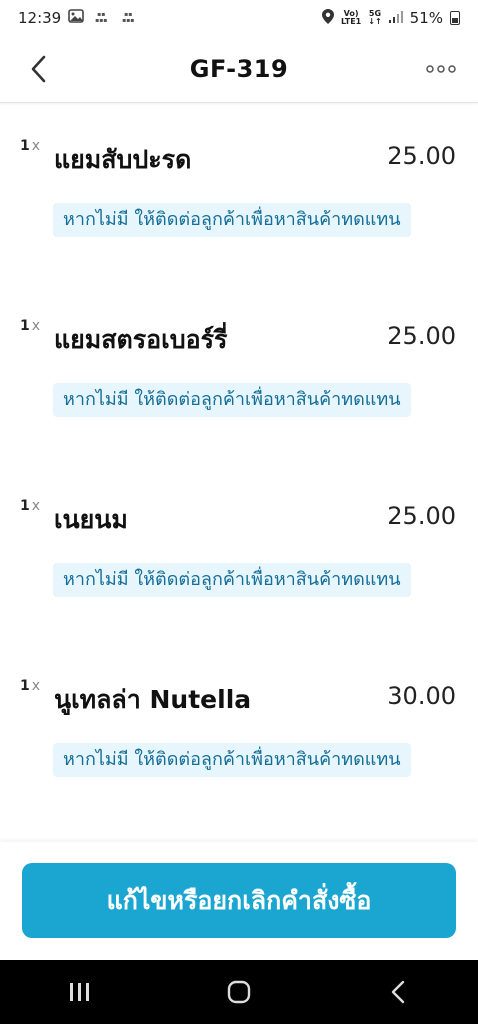 The width and height of the screenshot is (478, 1024). Describe the element at coordinates (395, 18) in the screenshot. I see `signal-icon` at that location.